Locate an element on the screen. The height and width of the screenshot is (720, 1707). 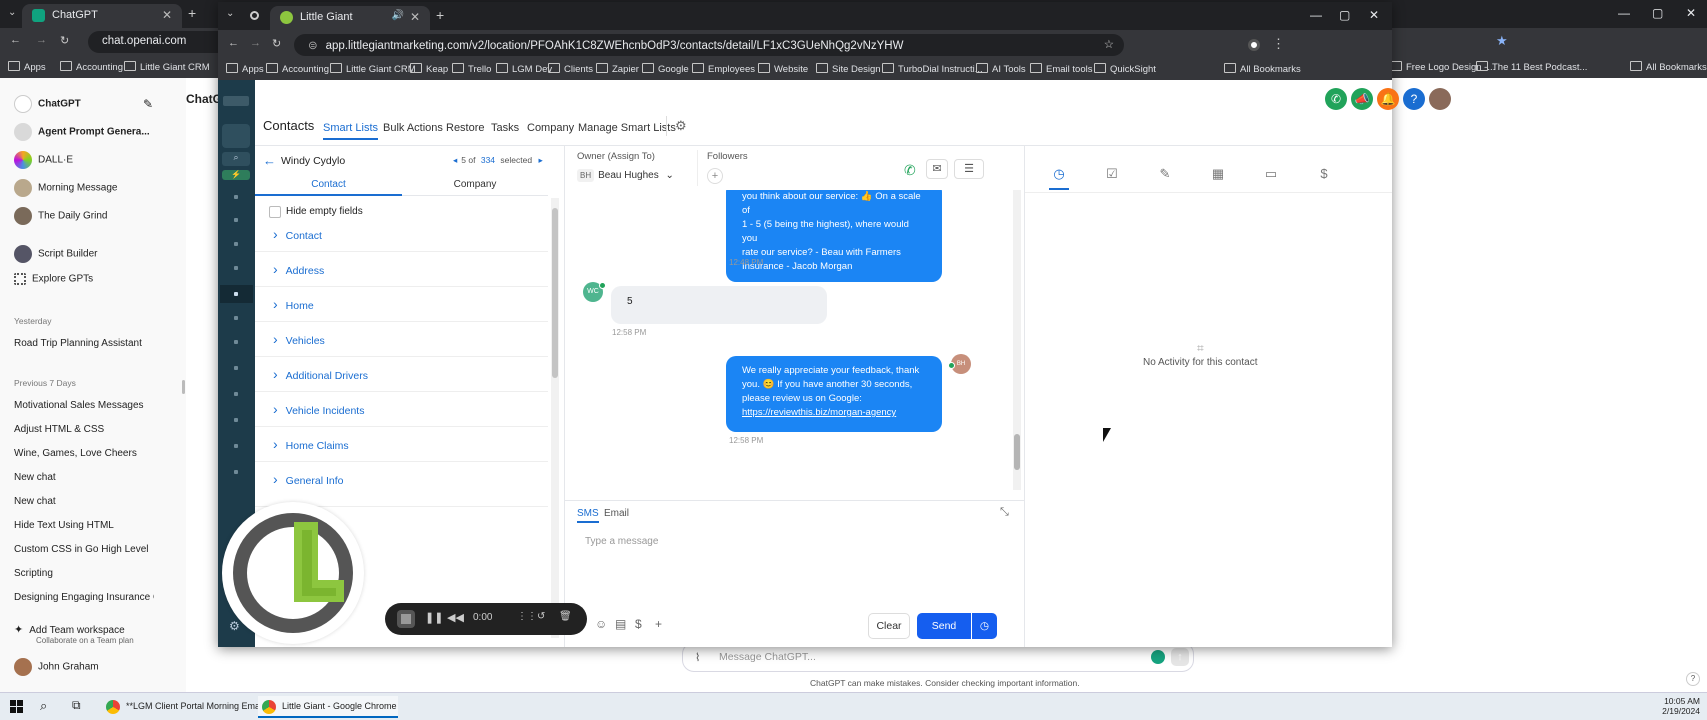
section-home: Home is located at coordinates (293, 304).